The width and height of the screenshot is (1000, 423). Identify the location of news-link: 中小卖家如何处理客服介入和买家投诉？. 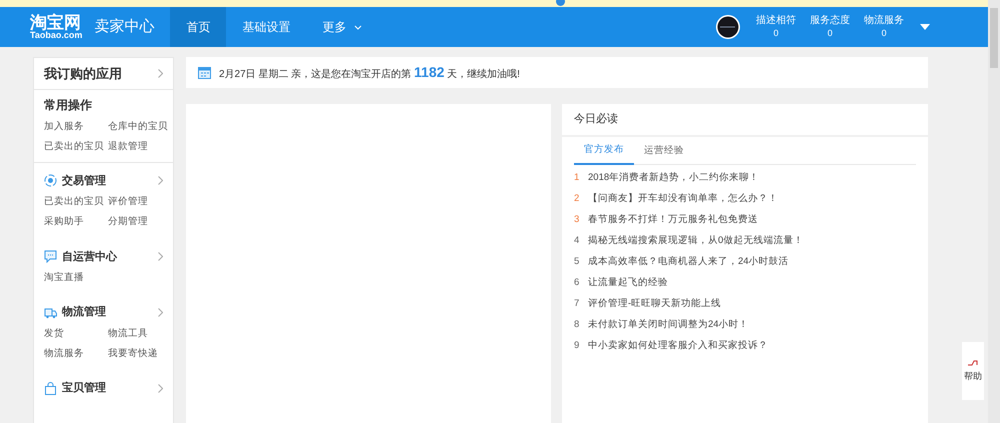
(678, 346).